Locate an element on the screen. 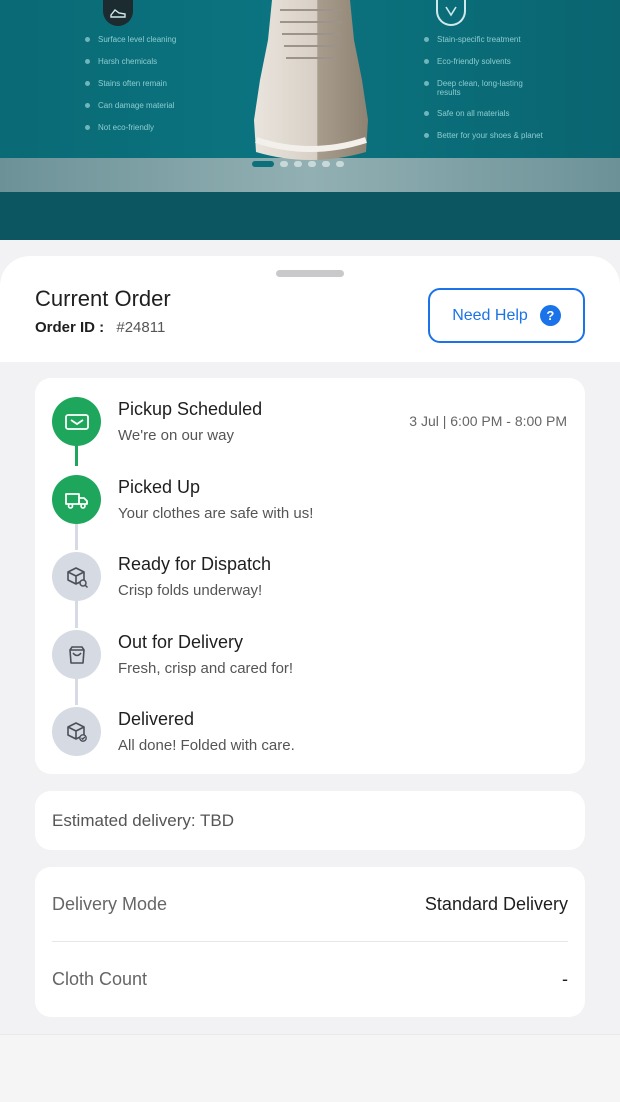 This screenshot has height=1102, width=620. detail-label: Delivery Mode is located at coordinates (110, 903).